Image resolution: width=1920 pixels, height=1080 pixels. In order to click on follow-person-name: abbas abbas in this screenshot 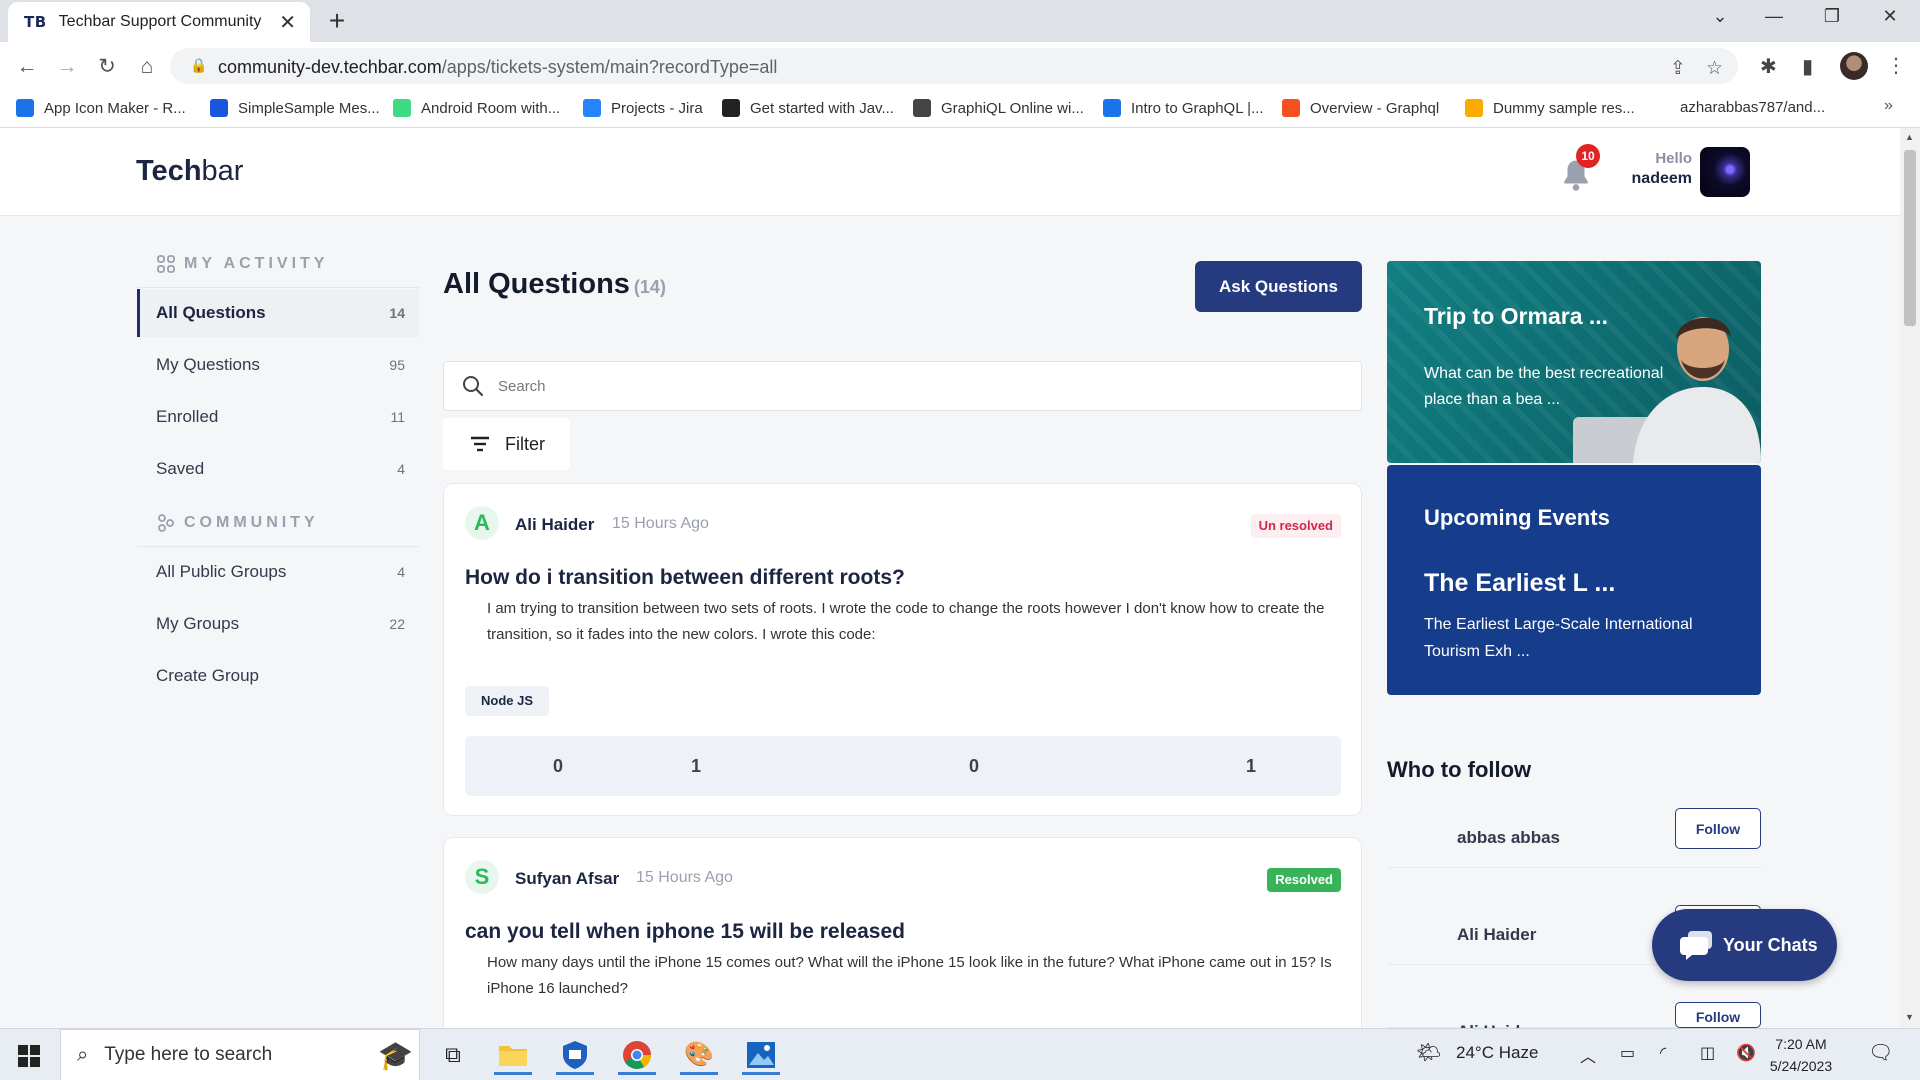, I will do `click(1508, 838)`.